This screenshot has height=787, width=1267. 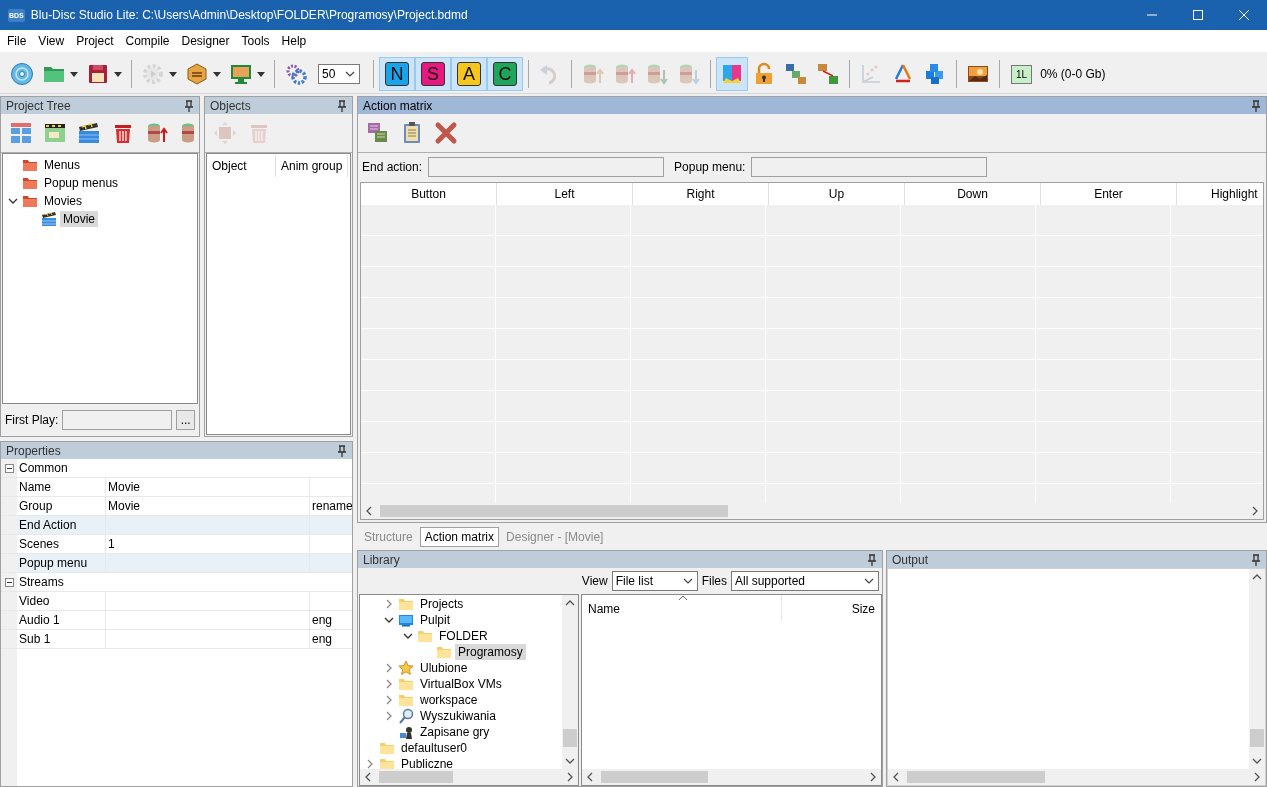 What do you see at coordinates (427, 762) in the screenshot?
I see `tree-item: Publiczne` at bounding box center [427, 762].